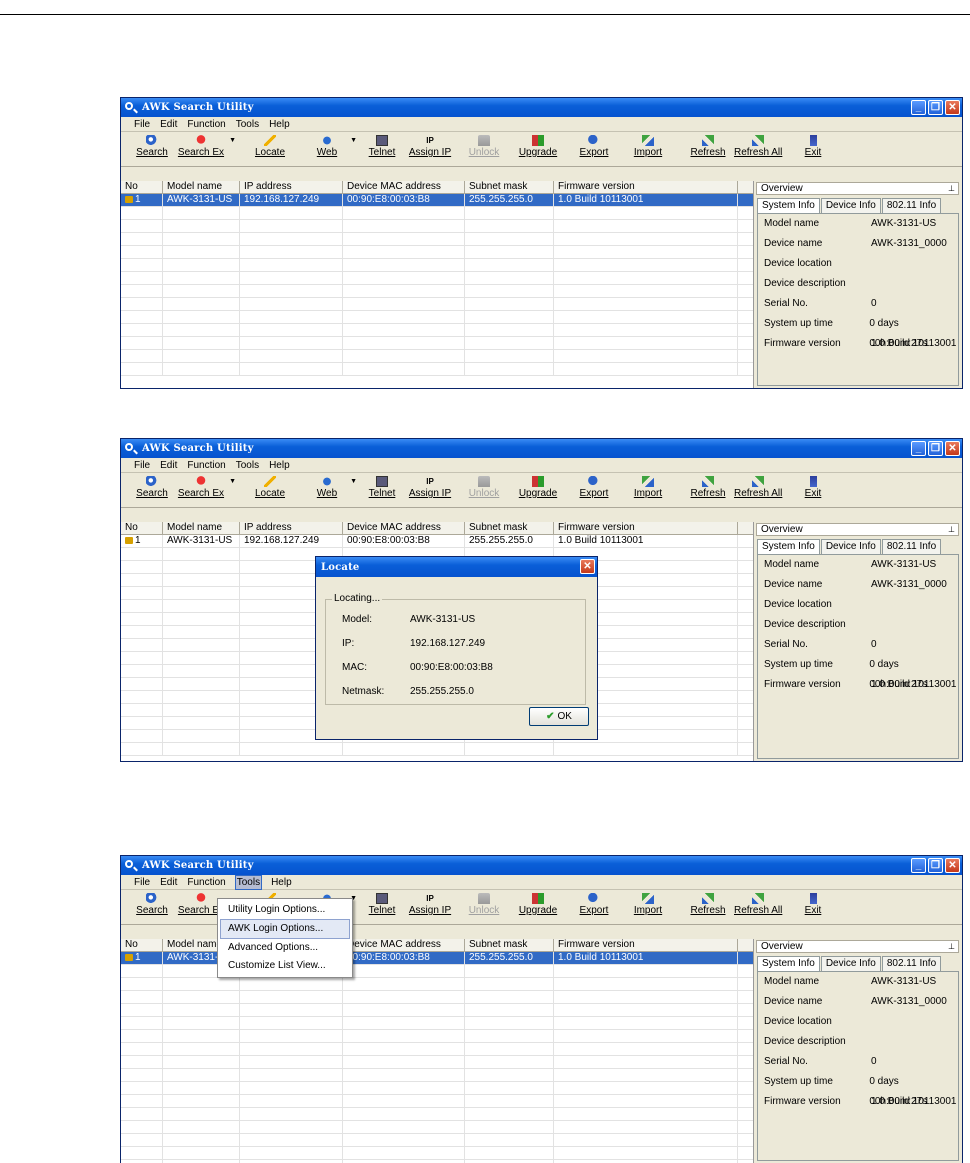 The width and height of the screenshot is (970, 1163). I want to click on ok-button: ✔ OK, so click(559, 716).